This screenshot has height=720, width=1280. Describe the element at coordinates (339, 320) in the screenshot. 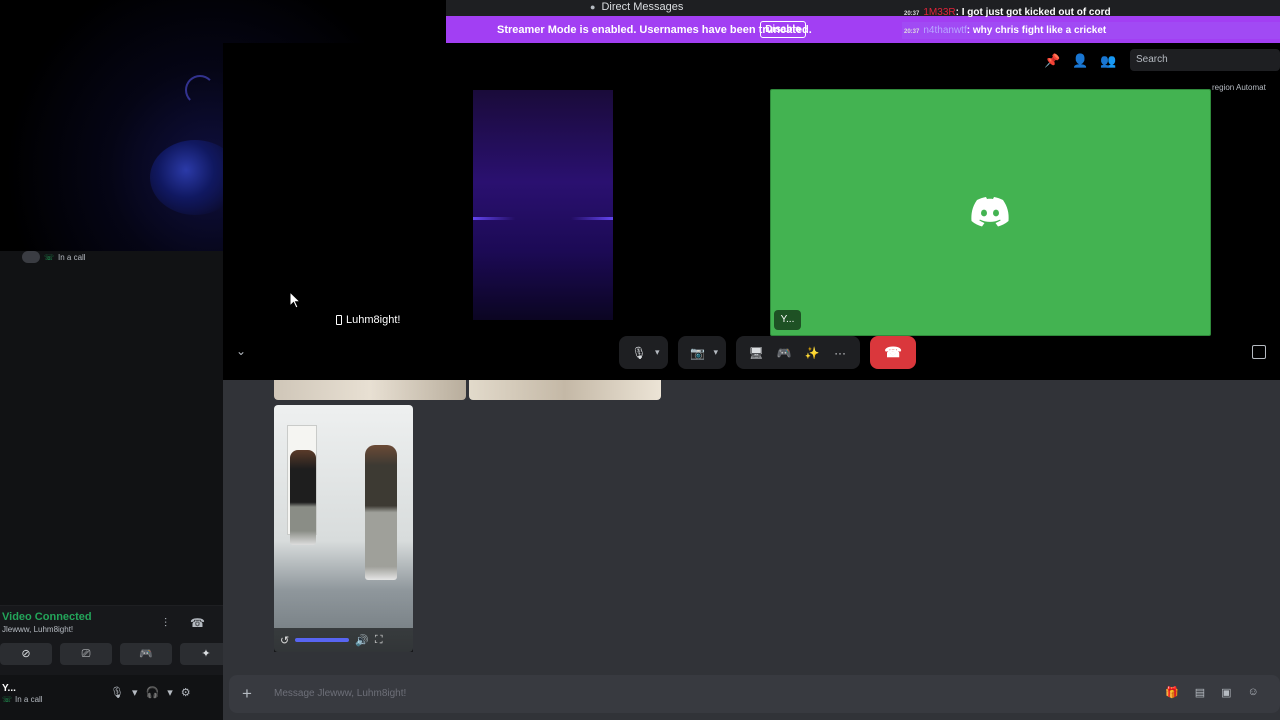

I see `mobile-icon` at that location.